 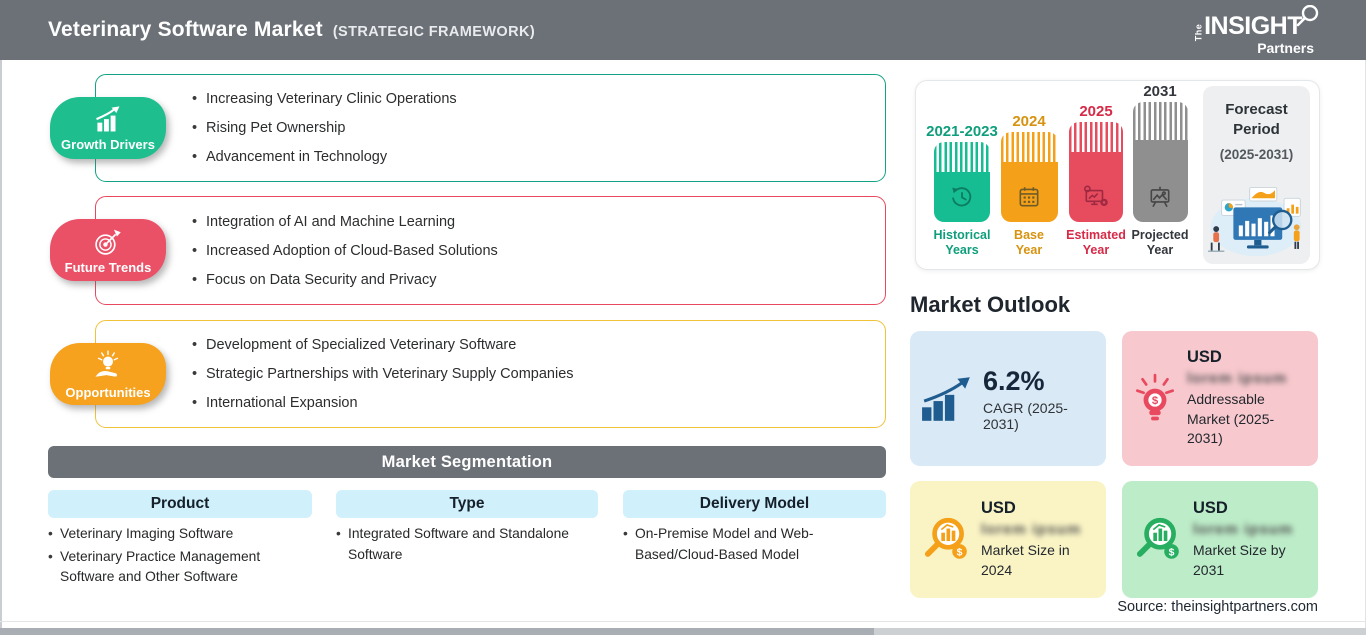 What do you see at coordinates (467, 462) in the screenshot?
I see `market-segmentation-header: Market Segmentation` at bounding box center [467, 462].